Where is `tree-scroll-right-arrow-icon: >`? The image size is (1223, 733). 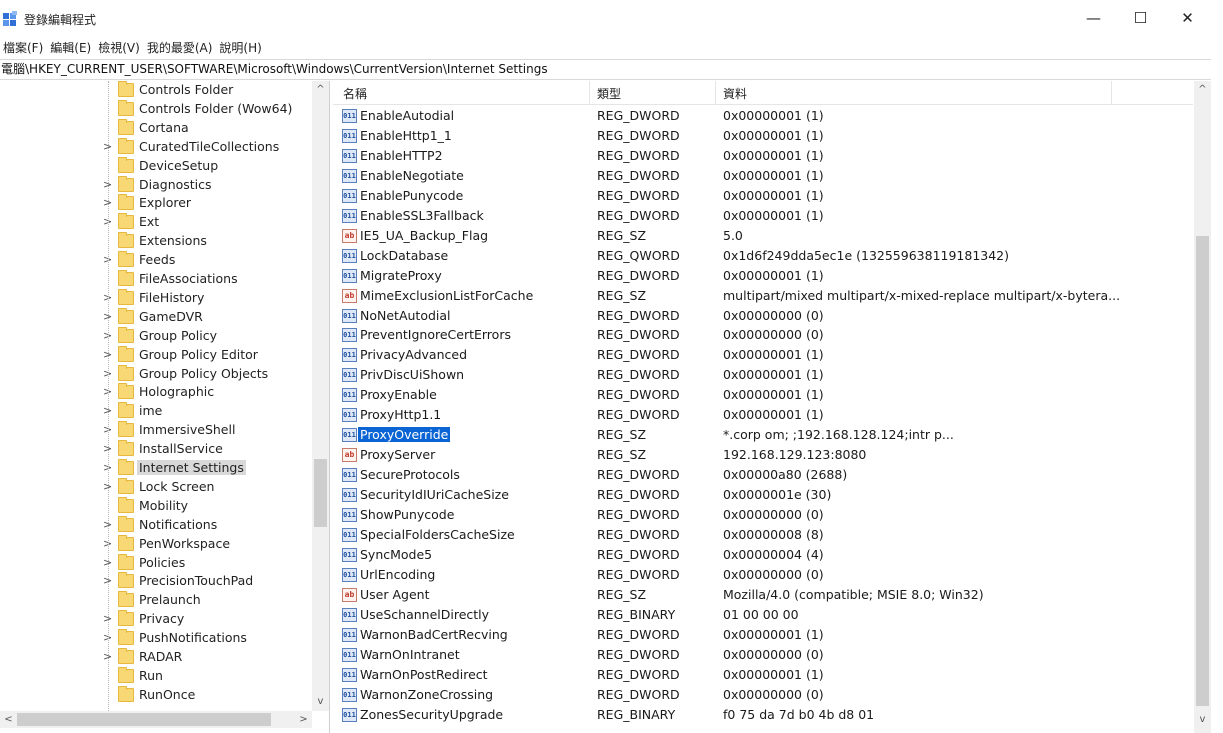
tree-scroll-right-arrow-icon: > is located at coordinates (303, 719).